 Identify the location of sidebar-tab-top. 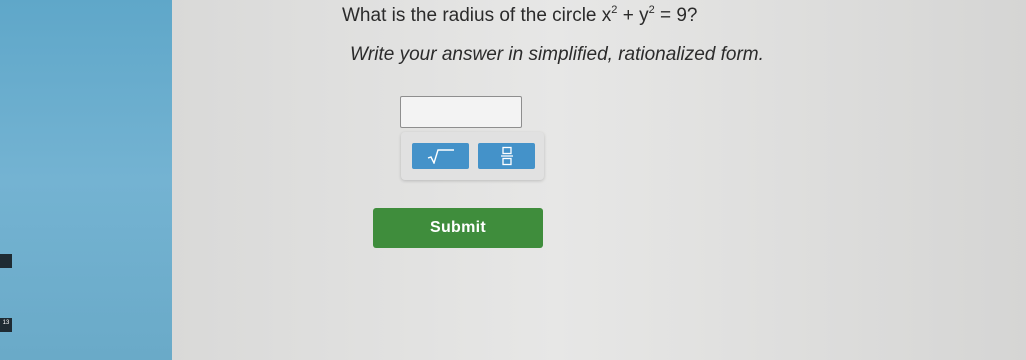
(6, 261).